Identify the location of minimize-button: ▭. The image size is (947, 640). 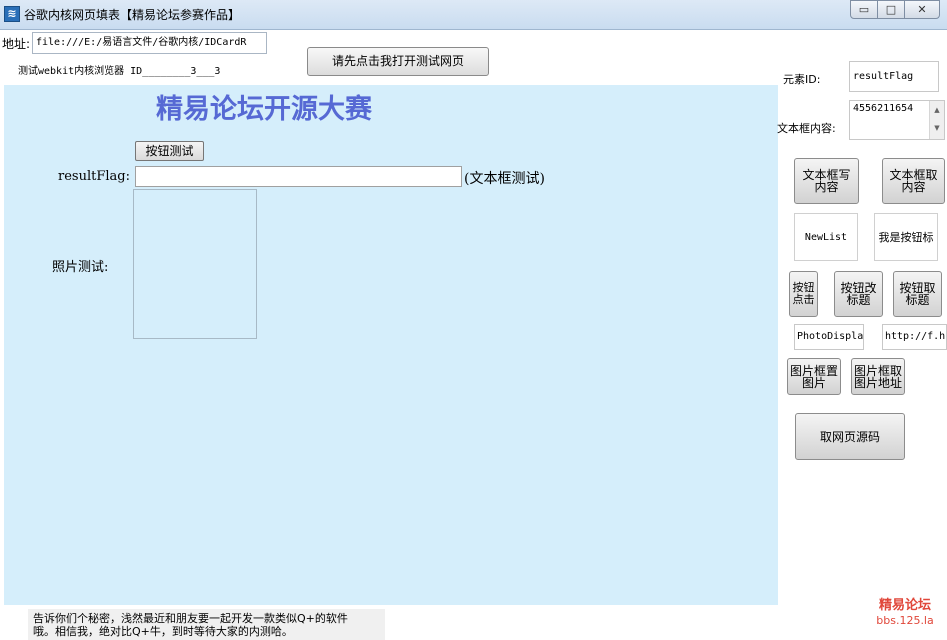
(864, 9).